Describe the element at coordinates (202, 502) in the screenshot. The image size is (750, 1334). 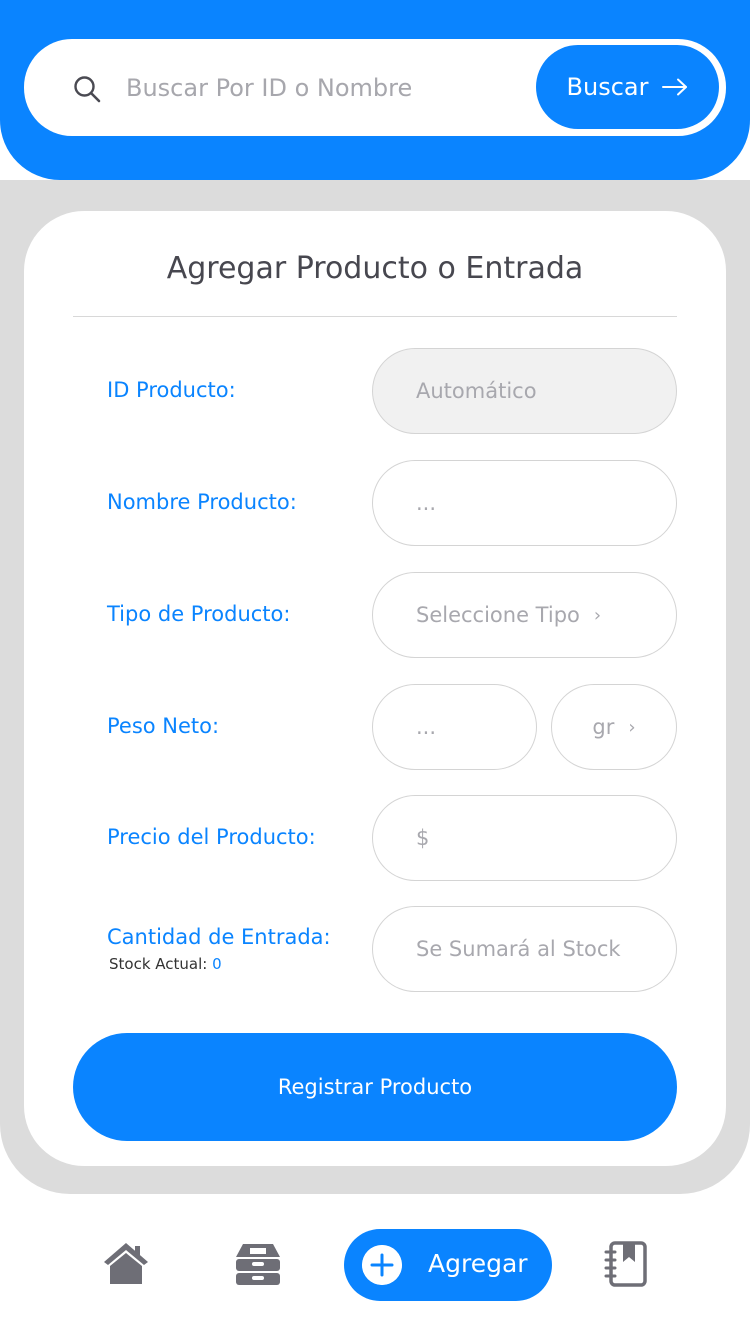
I see `name-label: Nombre Producto:` at that location.